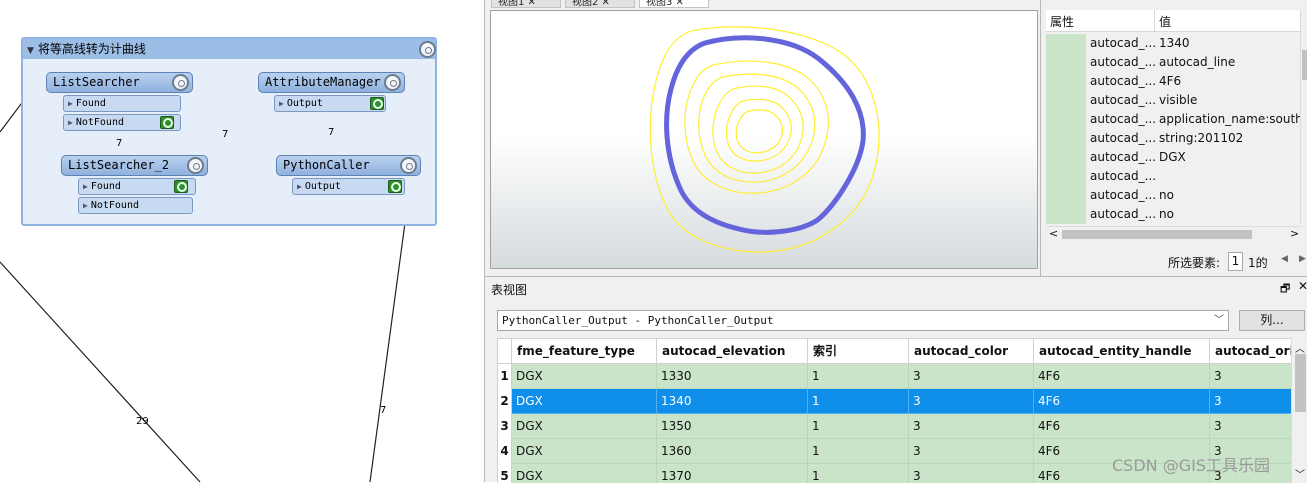 Image resolution: width=1307 pixels, height=483 pixels. I want to click on column-header: autocad_color, so click(971, 351).